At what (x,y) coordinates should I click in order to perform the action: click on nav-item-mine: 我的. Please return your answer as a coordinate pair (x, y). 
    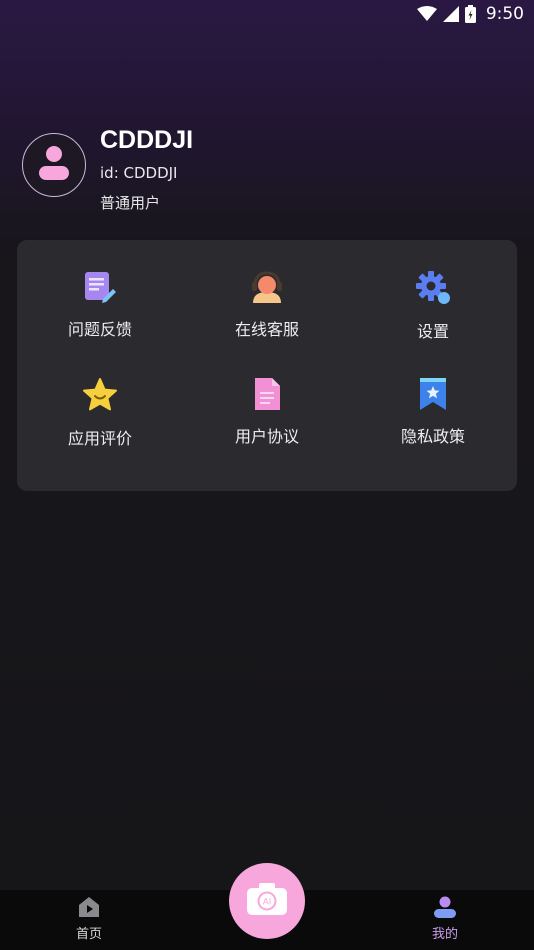
    Looking at the image, I should click on (445, 919).